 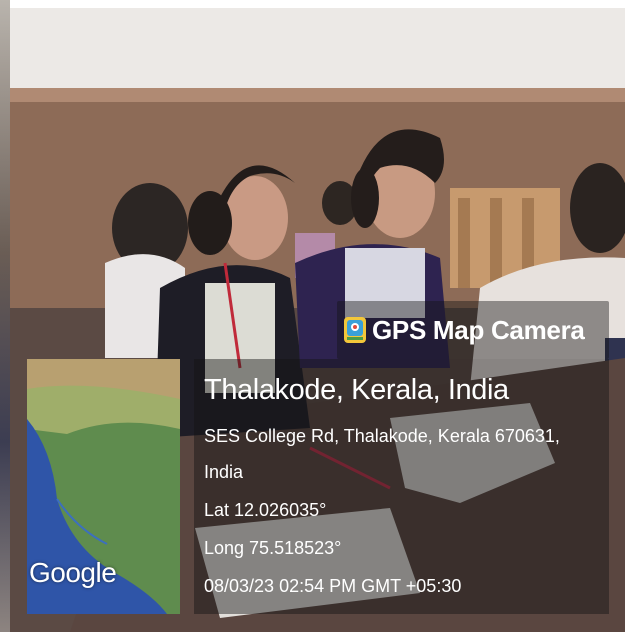 What do you see at coordinates (333, 586) in the screenshot?
I see `timestamp: 08/03/23 02:54 PM GMT +05:30` at bounding box center [333, 586].